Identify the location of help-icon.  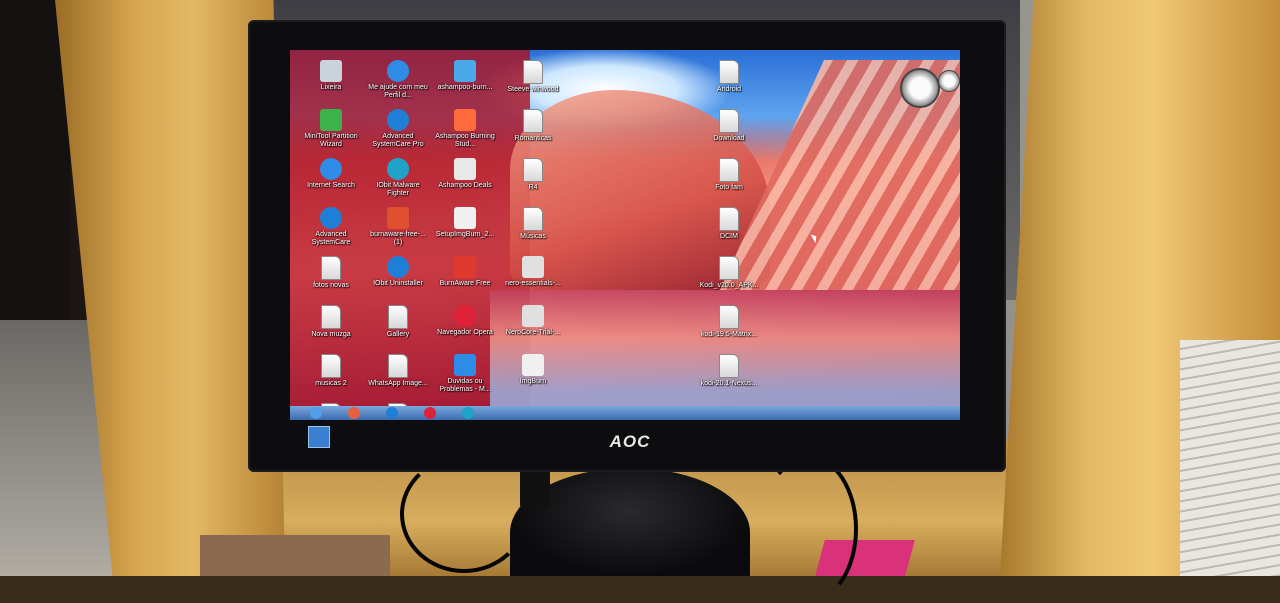
(465, 365).